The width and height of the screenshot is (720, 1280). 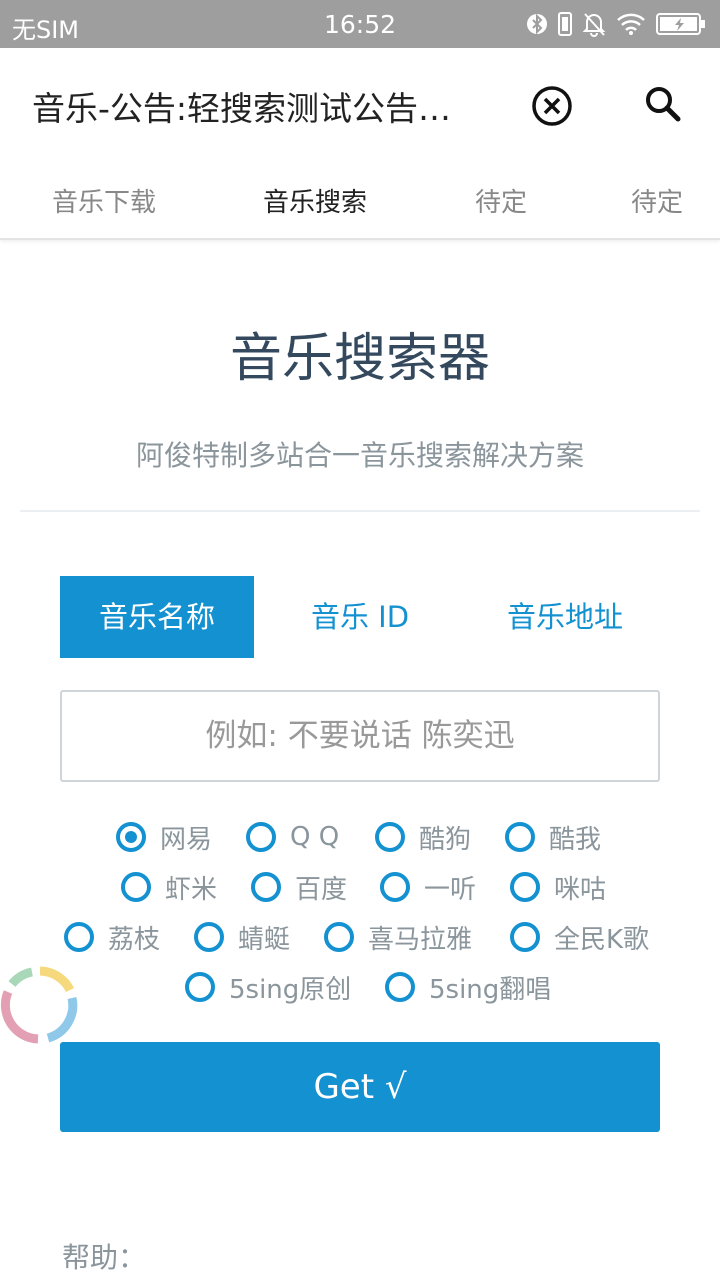 What do you see at coordinates (594, 24) in the screenshot?
I see `mute-bell-icon` at bounding box center [594, 24].